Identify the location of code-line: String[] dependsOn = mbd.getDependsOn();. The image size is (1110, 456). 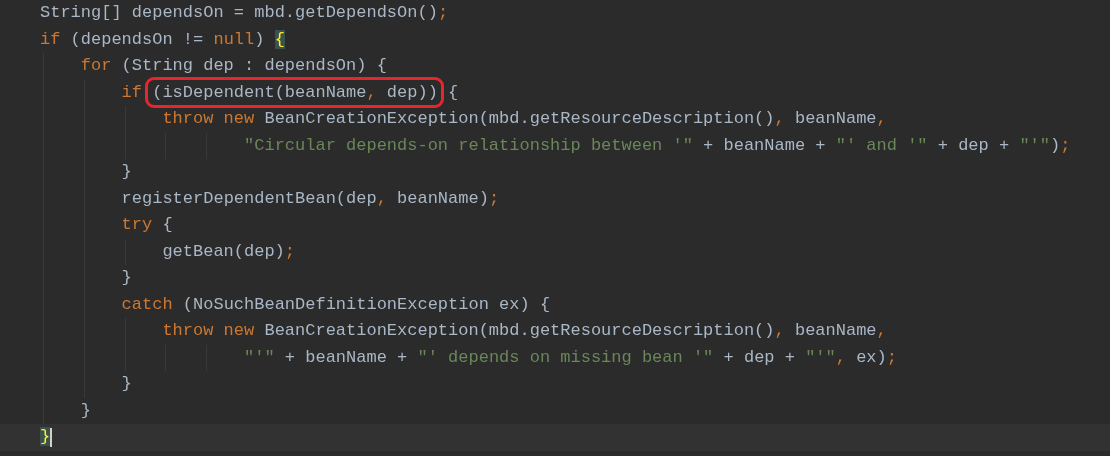
(244, 13).